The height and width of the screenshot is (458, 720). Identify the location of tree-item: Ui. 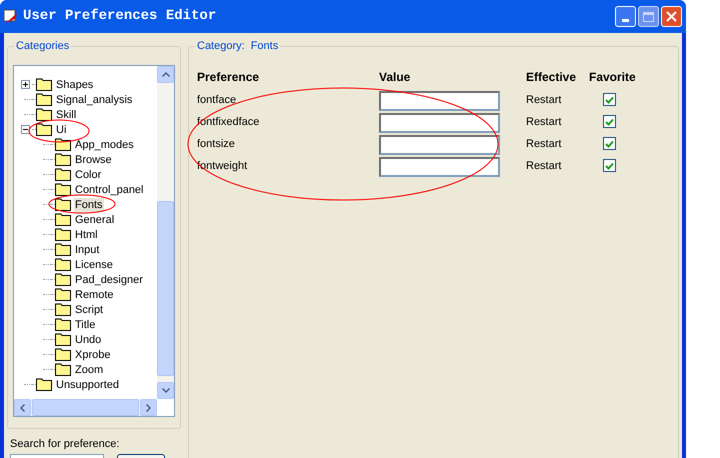
(61, 129).